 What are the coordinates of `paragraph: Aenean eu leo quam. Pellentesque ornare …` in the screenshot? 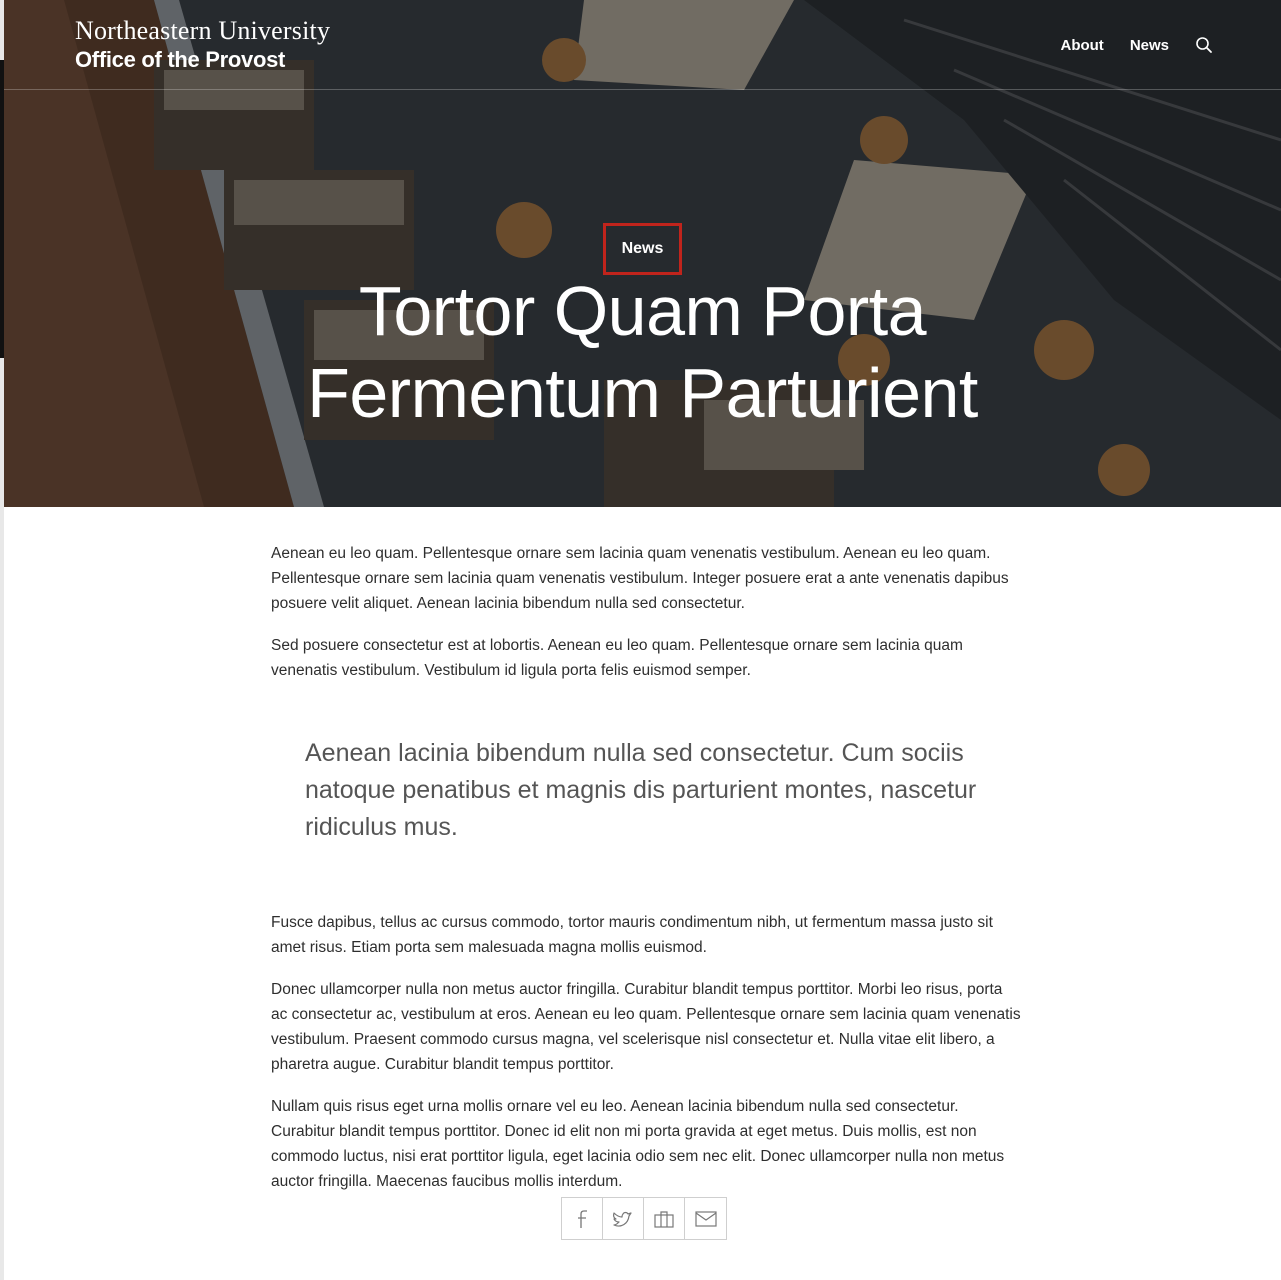 It's located at (640, 578).